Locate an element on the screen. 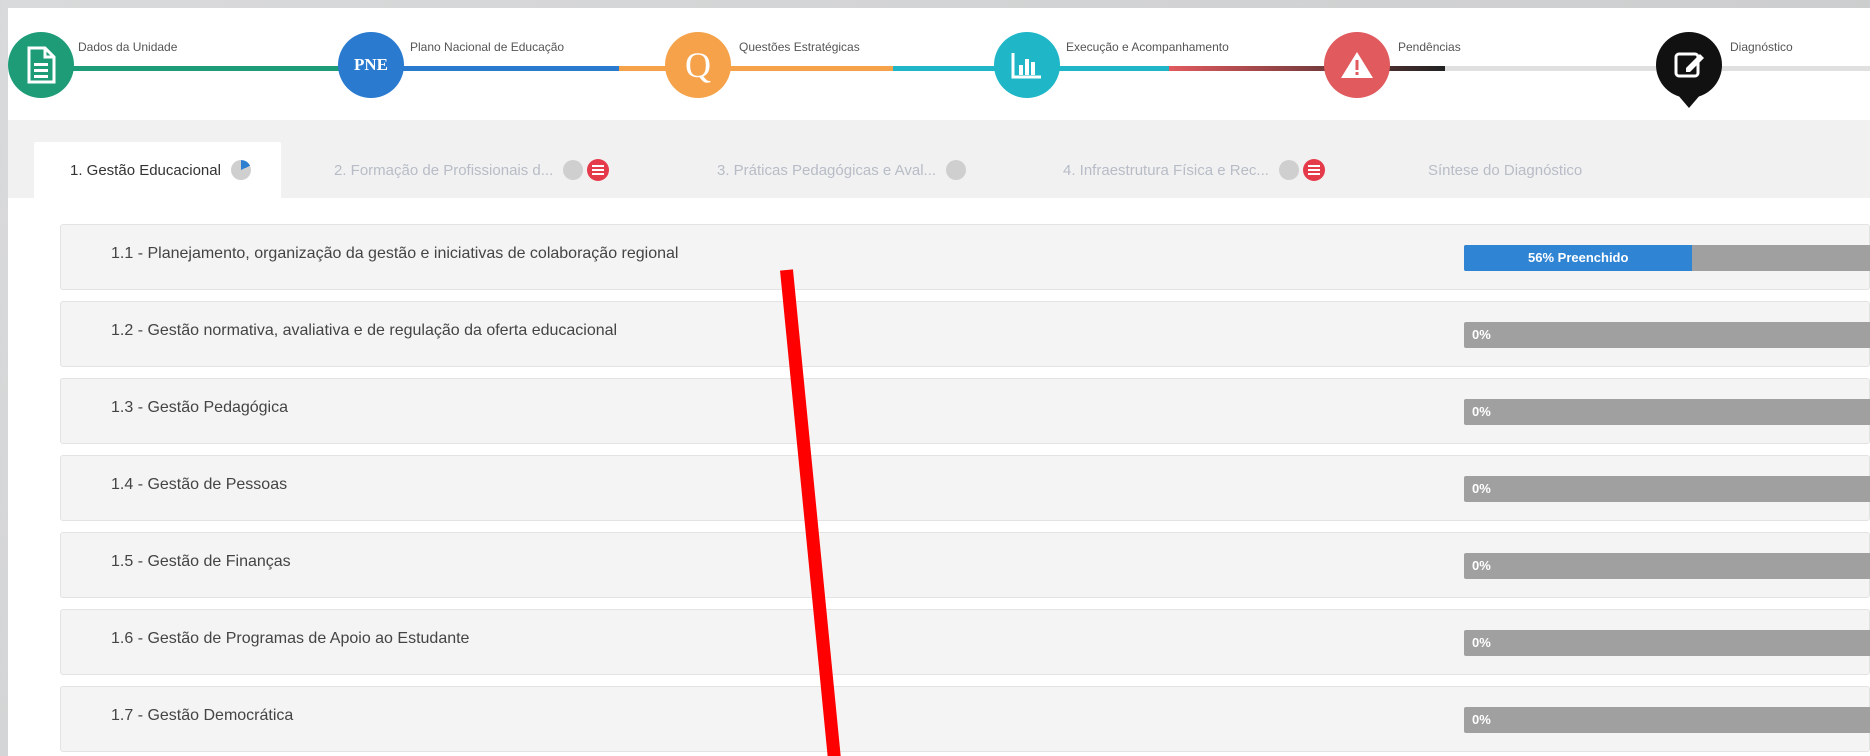  document-icon is located at coordinates (41, 65).